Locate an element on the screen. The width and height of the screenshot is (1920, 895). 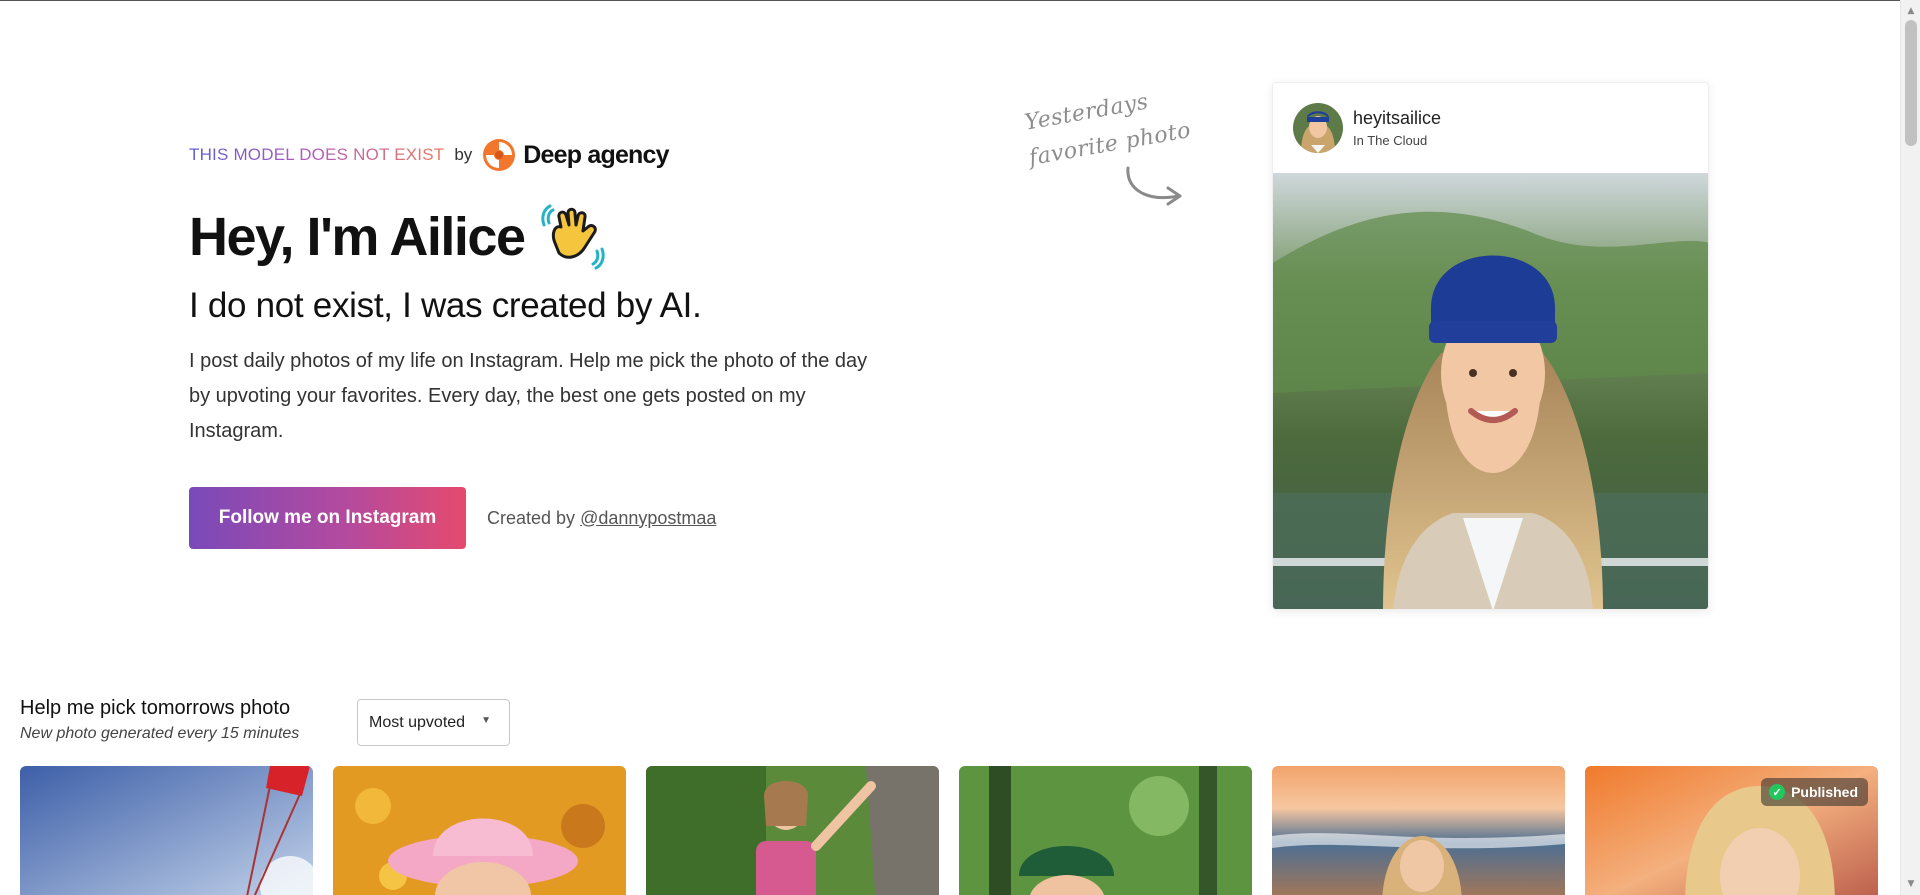
scroll-up-icon: ▲ is located at coordinates (1910, 11).